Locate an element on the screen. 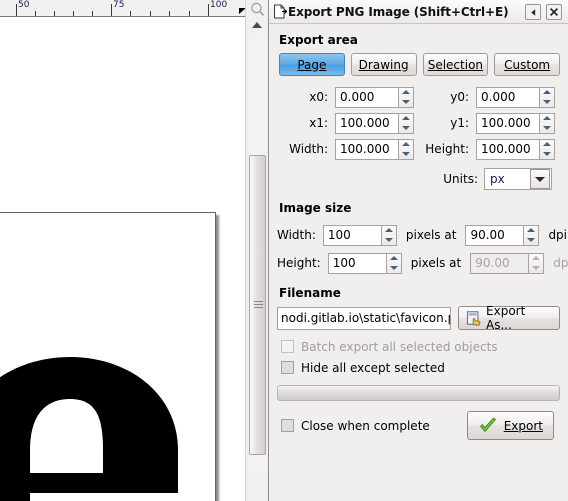 This screenshot has height=501, width=568. export-button: Export is located at coordinates (510, 425).